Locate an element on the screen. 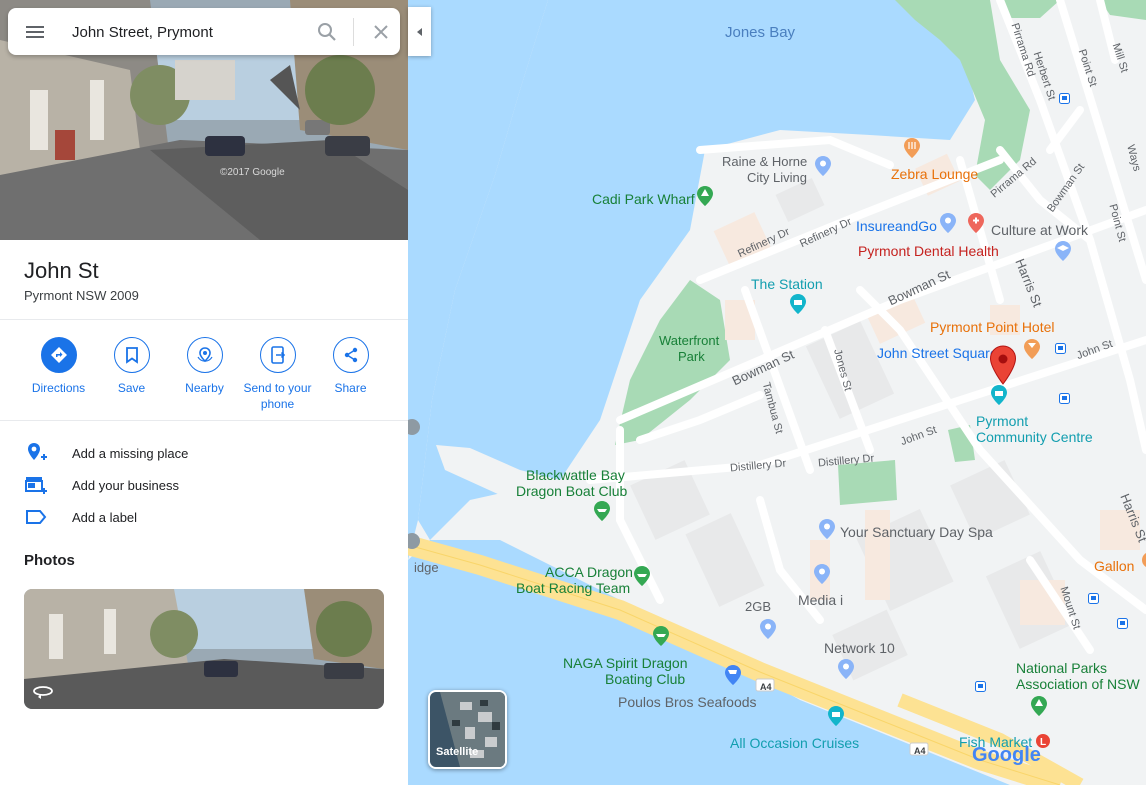 The width and height of the screenshot is (1146, 785). add-business-link: Add your business is located at coordinates (101, 485).